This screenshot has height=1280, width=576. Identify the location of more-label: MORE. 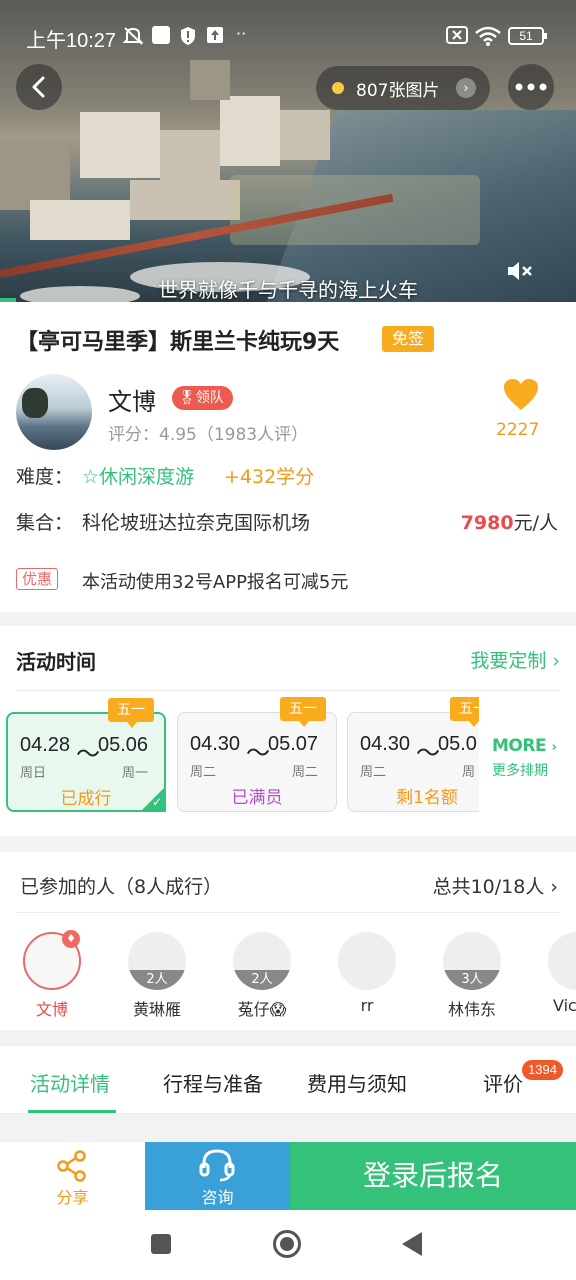
(519, 746).